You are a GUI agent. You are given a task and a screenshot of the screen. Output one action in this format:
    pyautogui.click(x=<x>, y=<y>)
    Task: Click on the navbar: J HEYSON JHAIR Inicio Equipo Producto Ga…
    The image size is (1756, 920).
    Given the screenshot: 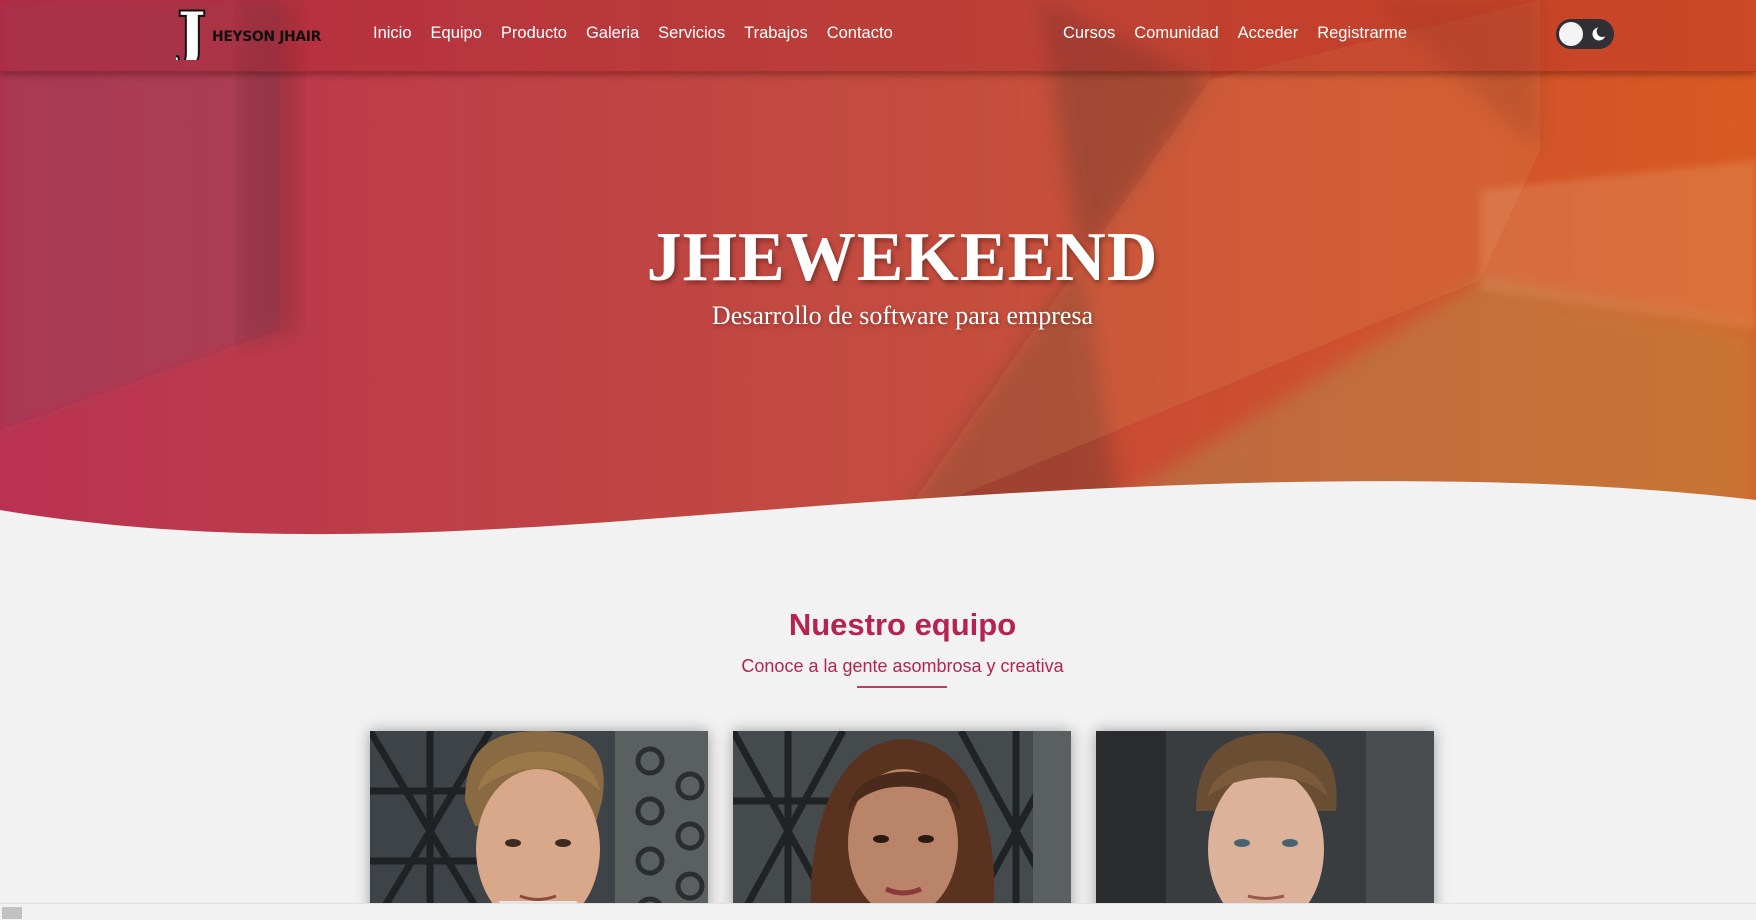 What is the action you would take?
    pyautogui.click(x=878, y=36)
    